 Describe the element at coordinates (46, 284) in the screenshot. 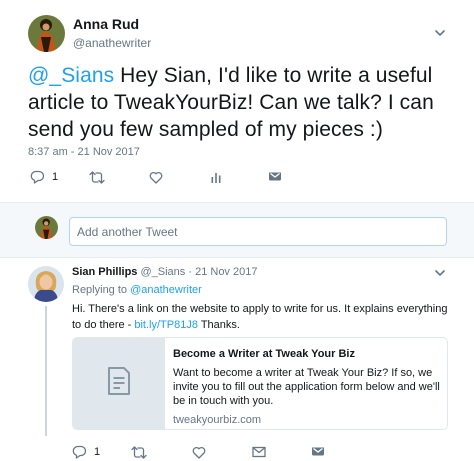

I see `reply-author-avatar` at that location.